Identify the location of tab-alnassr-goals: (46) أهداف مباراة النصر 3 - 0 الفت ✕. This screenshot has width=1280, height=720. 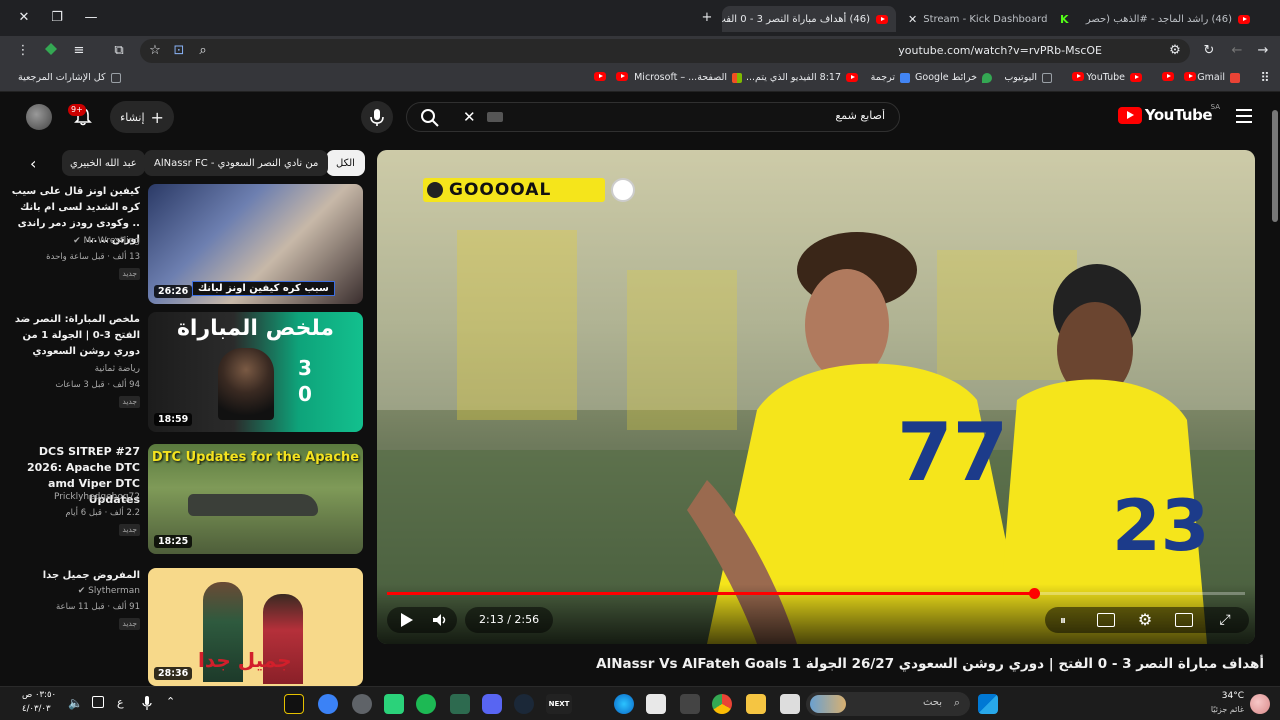
(809, 19).